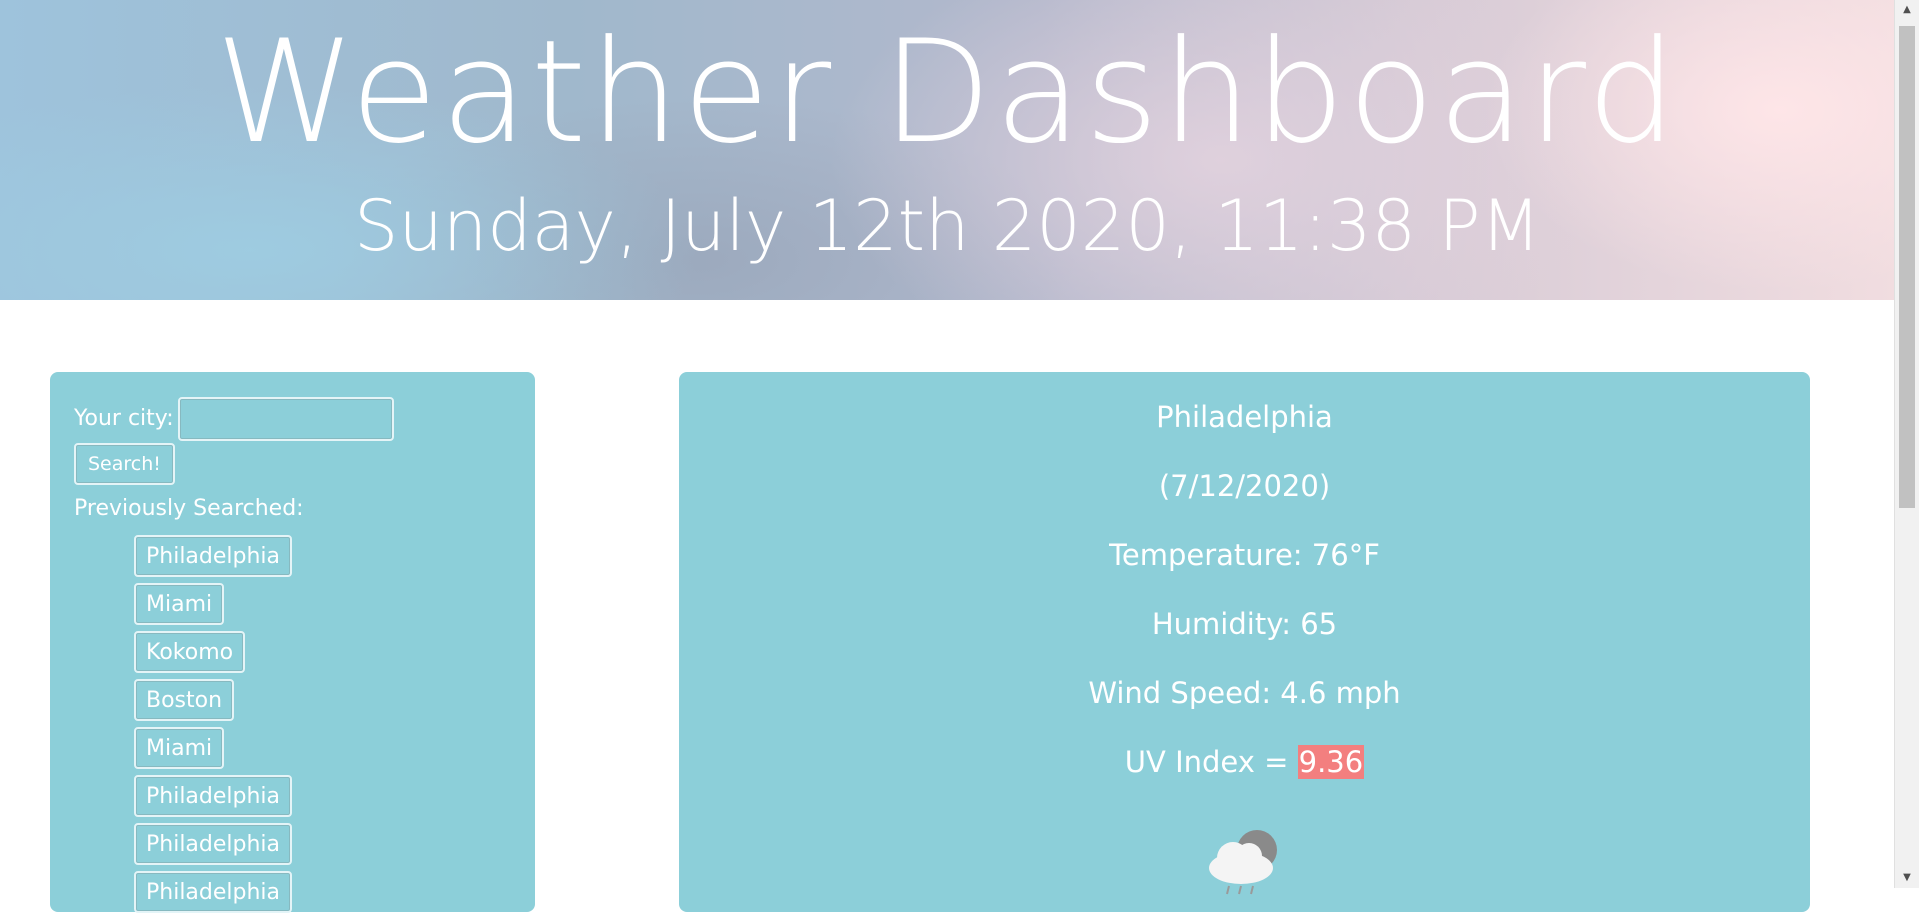  What do you see at coordinates (947, 226) in the screenshot?
I see `current-datetime: Sunday, July 12th 2020, 11:38 PM` at bounding box center [947, 226].